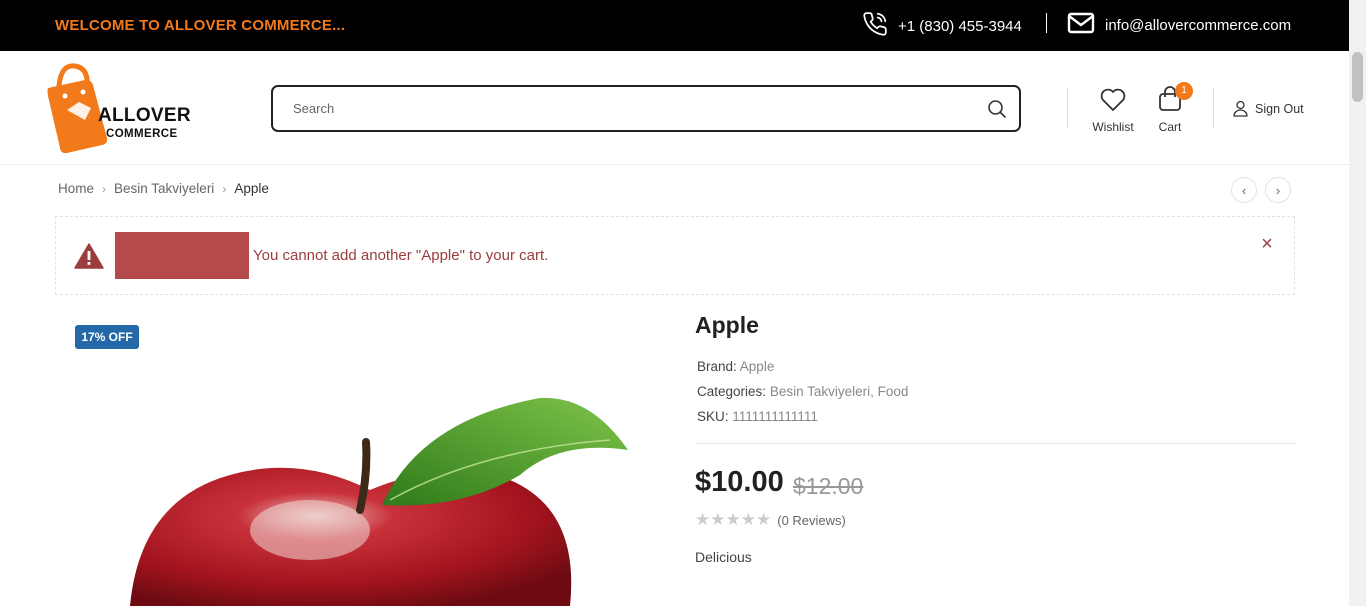 This screenshot has width=1366, height=606. I want to click on rating: ★ ★ ★ ★ ★ (0 Reviews), so click(770, 520).